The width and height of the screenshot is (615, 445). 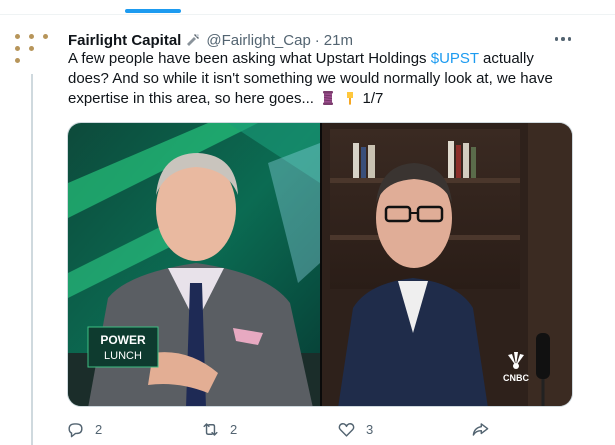 I want to click on share-icon, so click(x=480, y=429).